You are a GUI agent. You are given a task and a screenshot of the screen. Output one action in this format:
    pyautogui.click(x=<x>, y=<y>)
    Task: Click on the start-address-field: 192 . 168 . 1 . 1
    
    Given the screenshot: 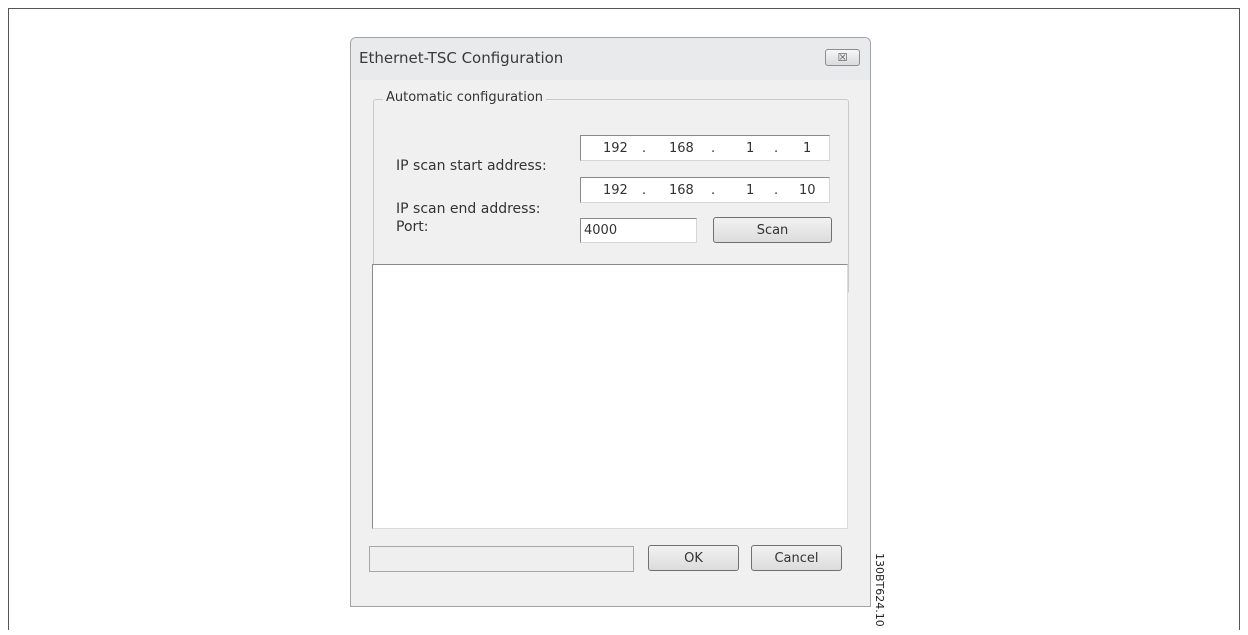 What is the action you would take?
    pyautogui.click(x=705, y=148)
    